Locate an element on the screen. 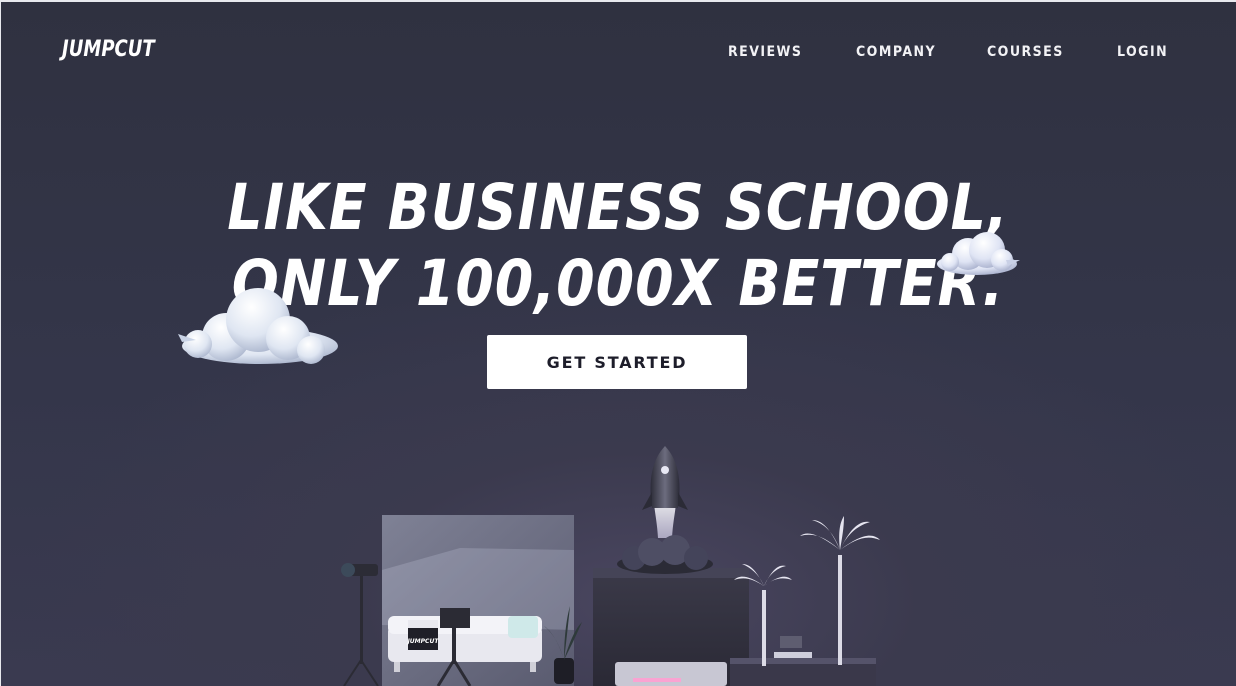 The width and height of the screenshot is (1236, 686). cloud-left-illustration is located at coordinates (258, 326).